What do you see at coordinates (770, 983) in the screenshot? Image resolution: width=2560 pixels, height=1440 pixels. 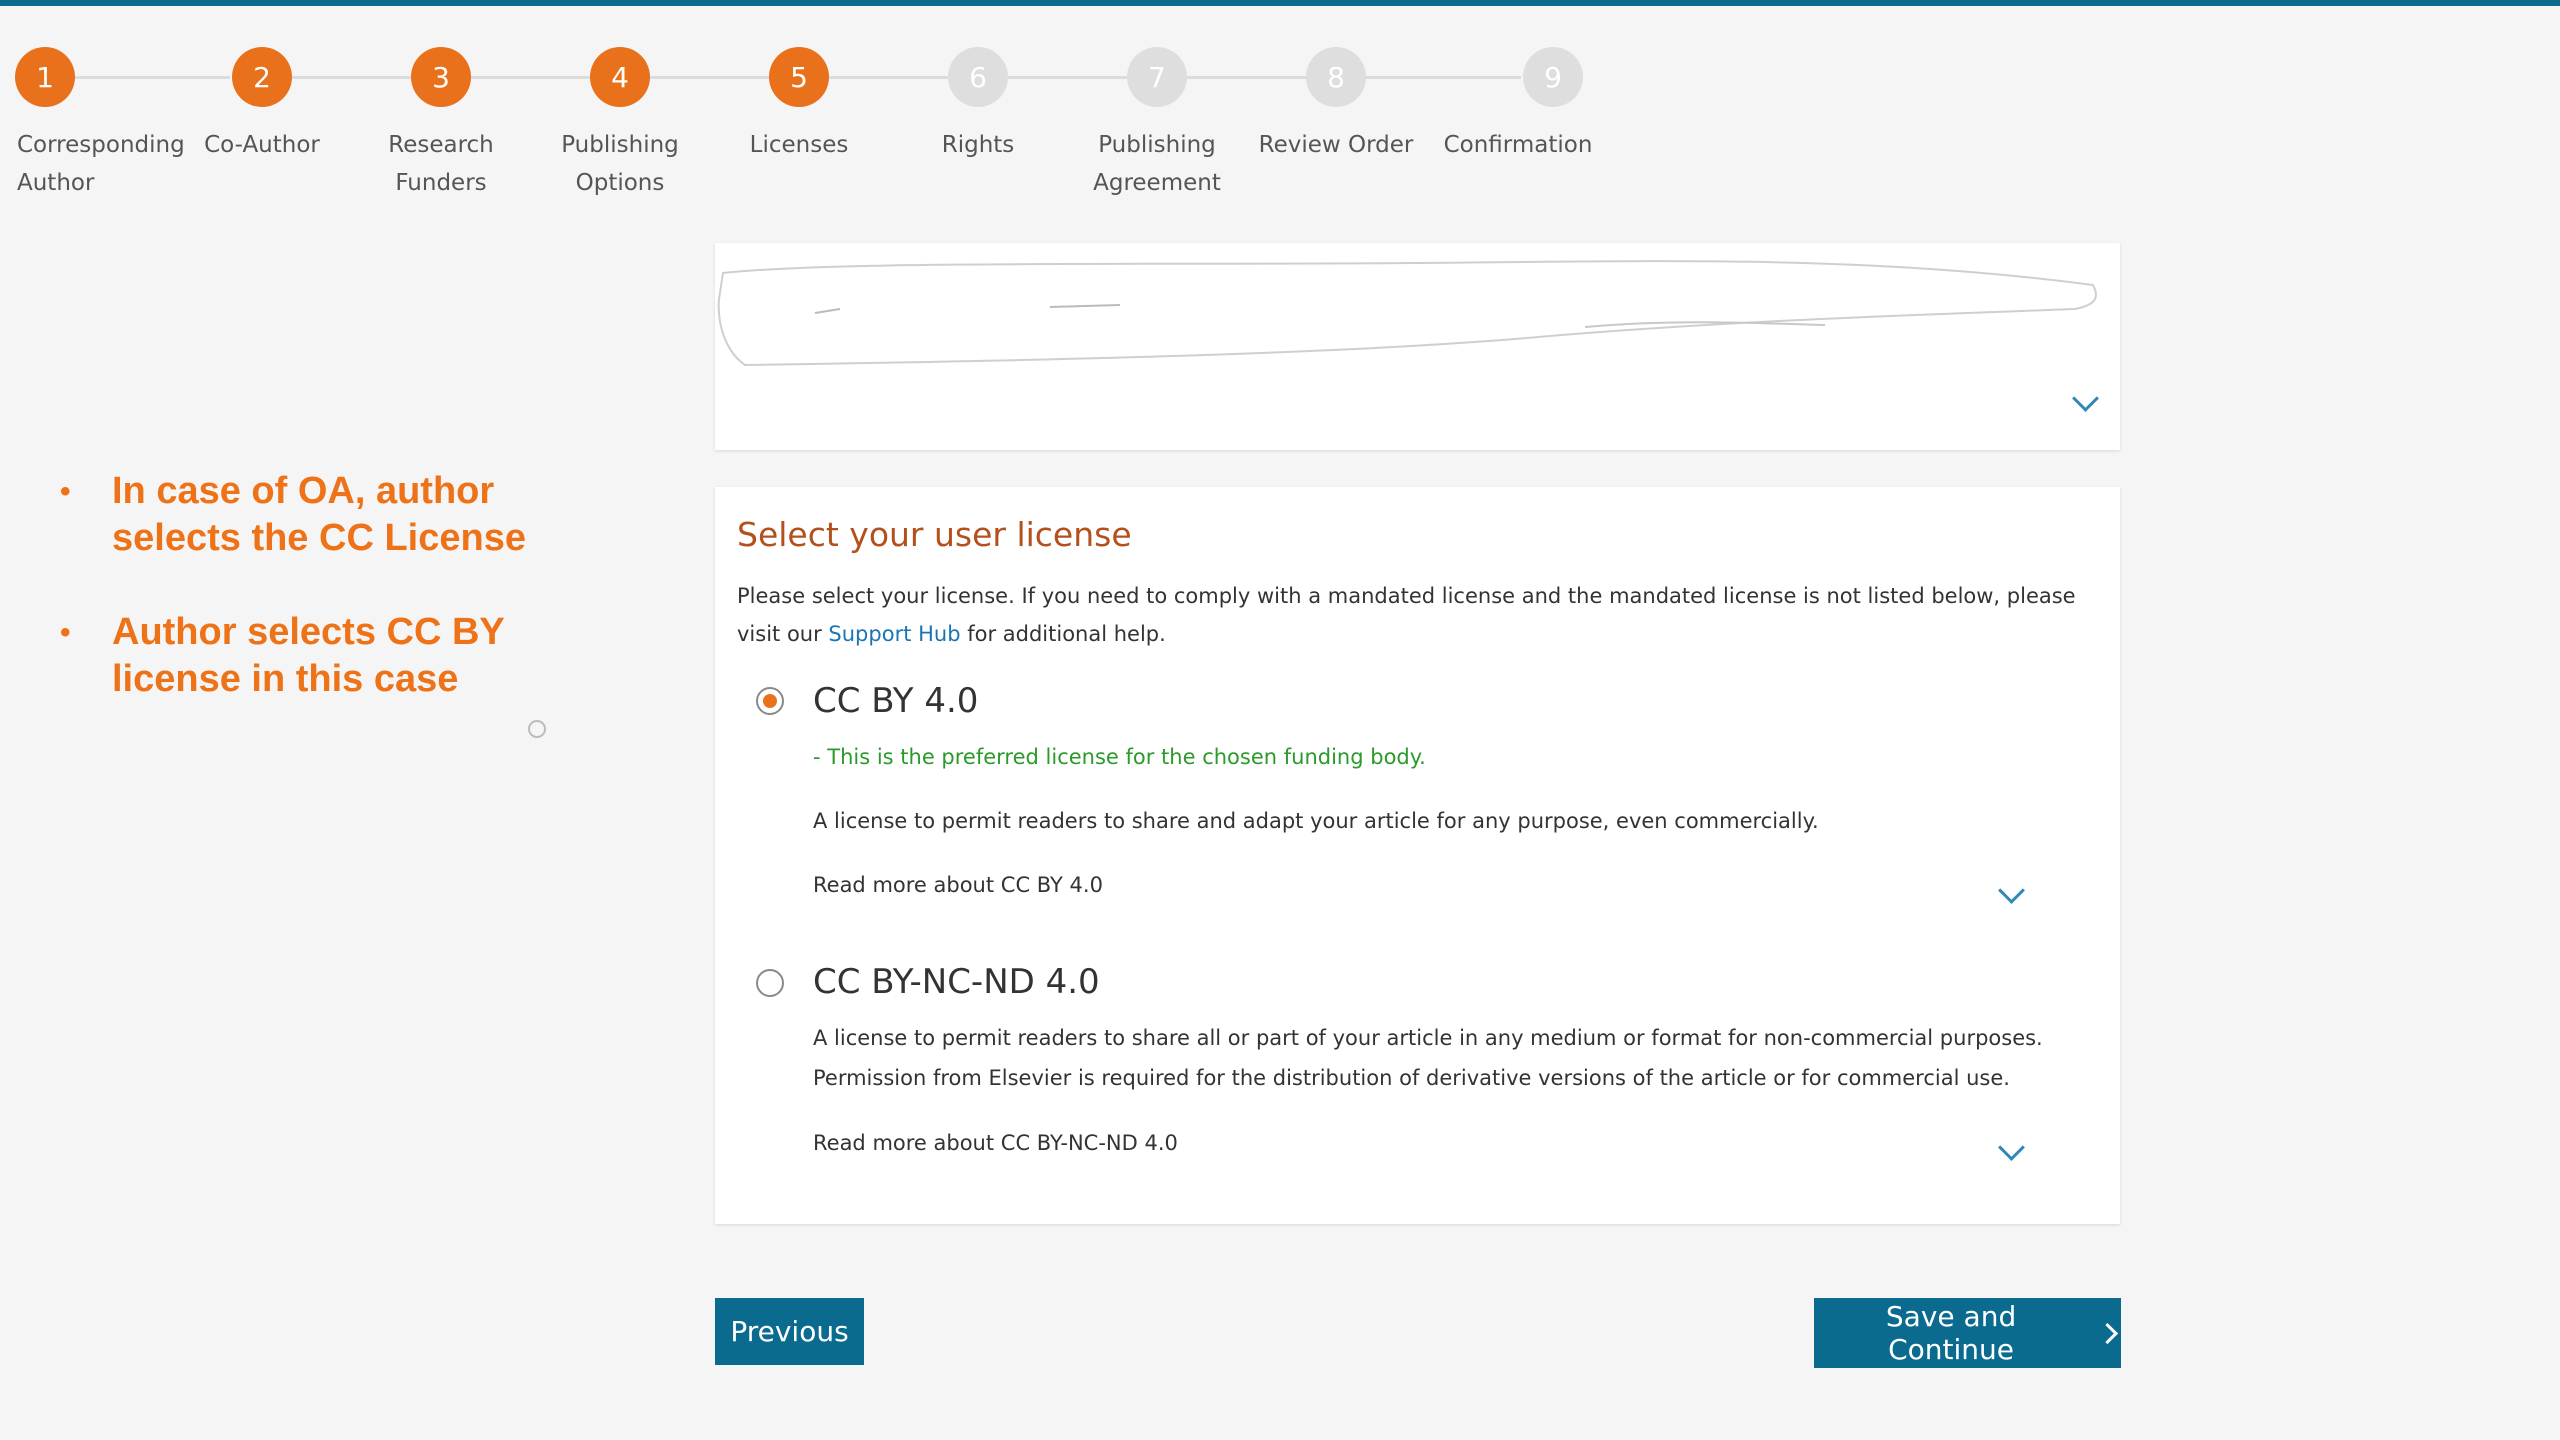 I see `cc-by-nc-nd-radio` at bounding box center [770, 983].